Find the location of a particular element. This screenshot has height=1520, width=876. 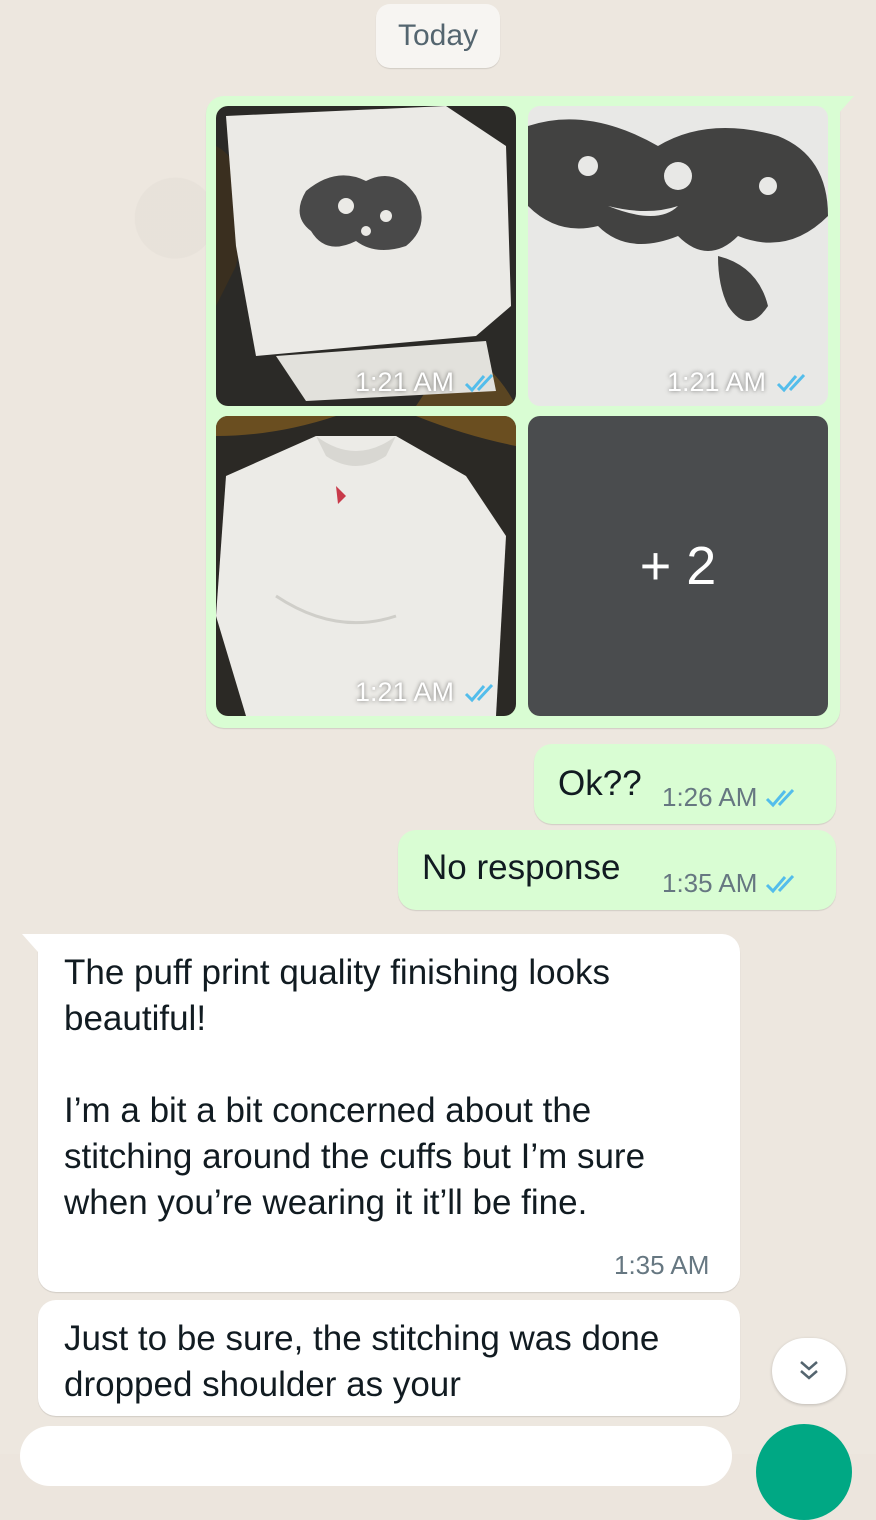

message-composer-input is located at coordinates (376, 1456).